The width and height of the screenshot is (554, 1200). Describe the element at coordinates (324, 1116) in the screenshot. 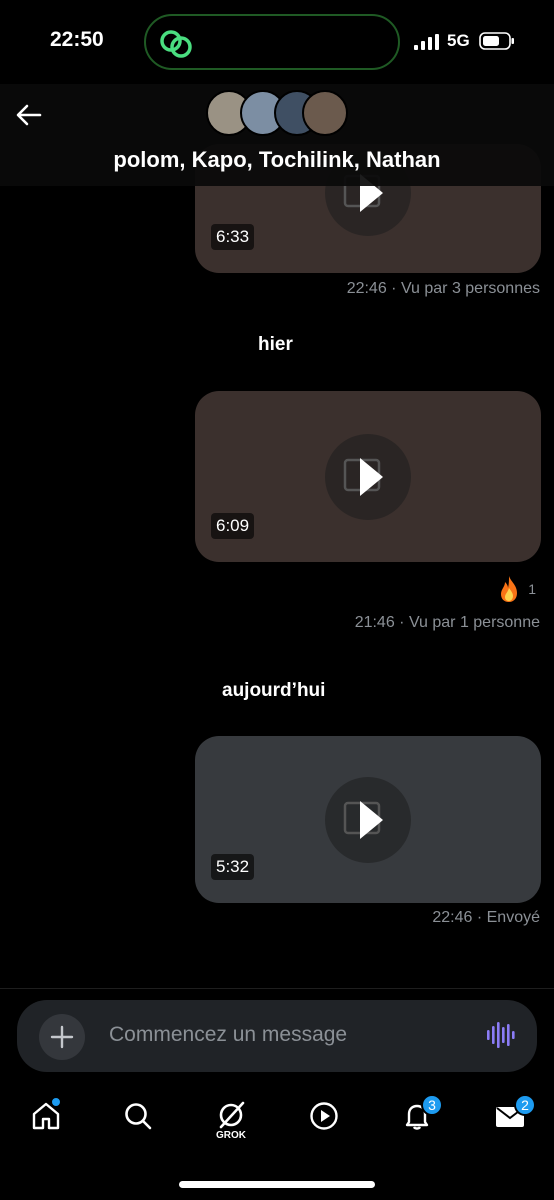

I see `video-icon` at that location.